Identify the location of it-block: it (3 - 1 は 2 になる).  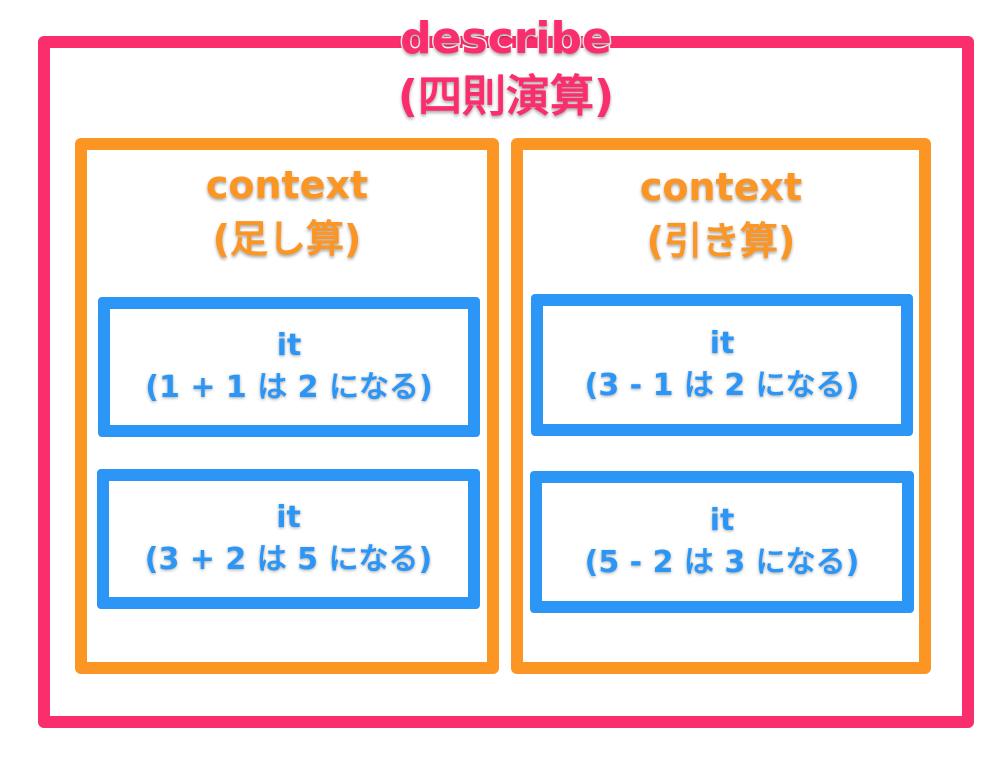
(722, 365).